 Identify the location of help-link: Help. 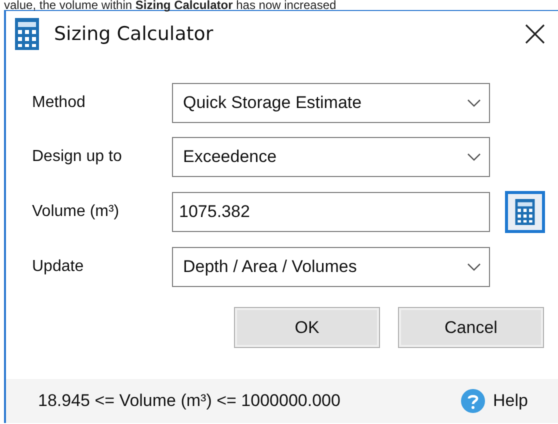
(510, 401).